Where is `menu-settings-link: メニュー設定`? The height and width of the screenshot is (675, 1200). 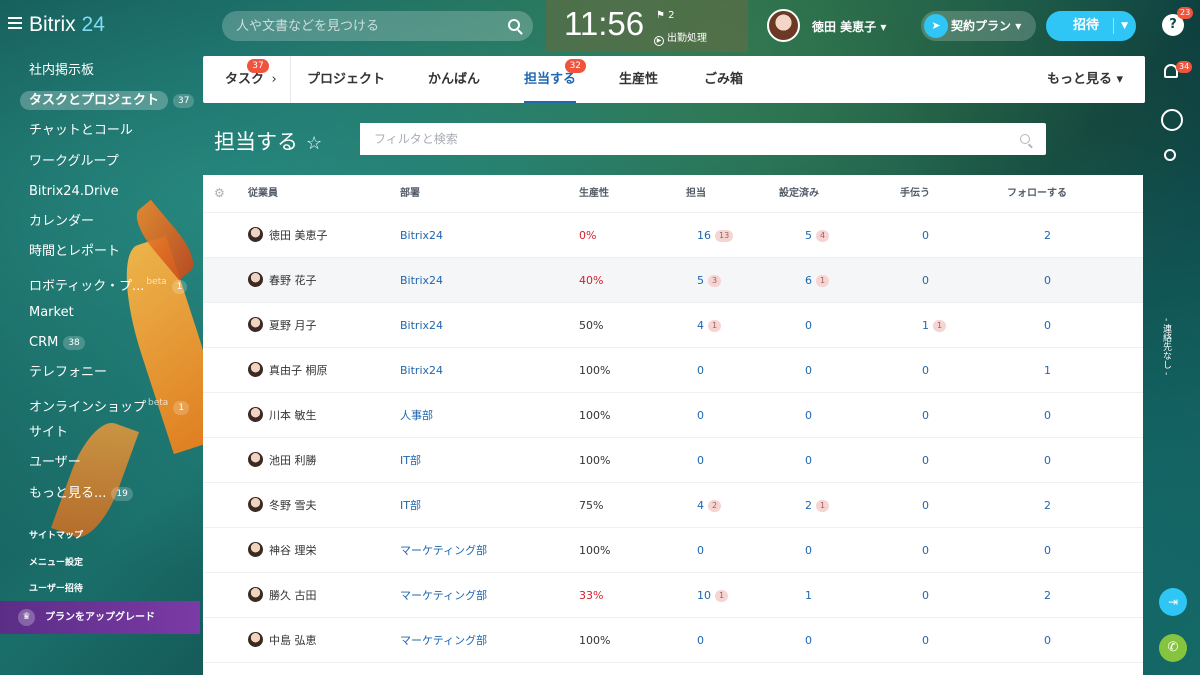 menu-settings-link: メニュー設定 is located at coordinates (56, 568).